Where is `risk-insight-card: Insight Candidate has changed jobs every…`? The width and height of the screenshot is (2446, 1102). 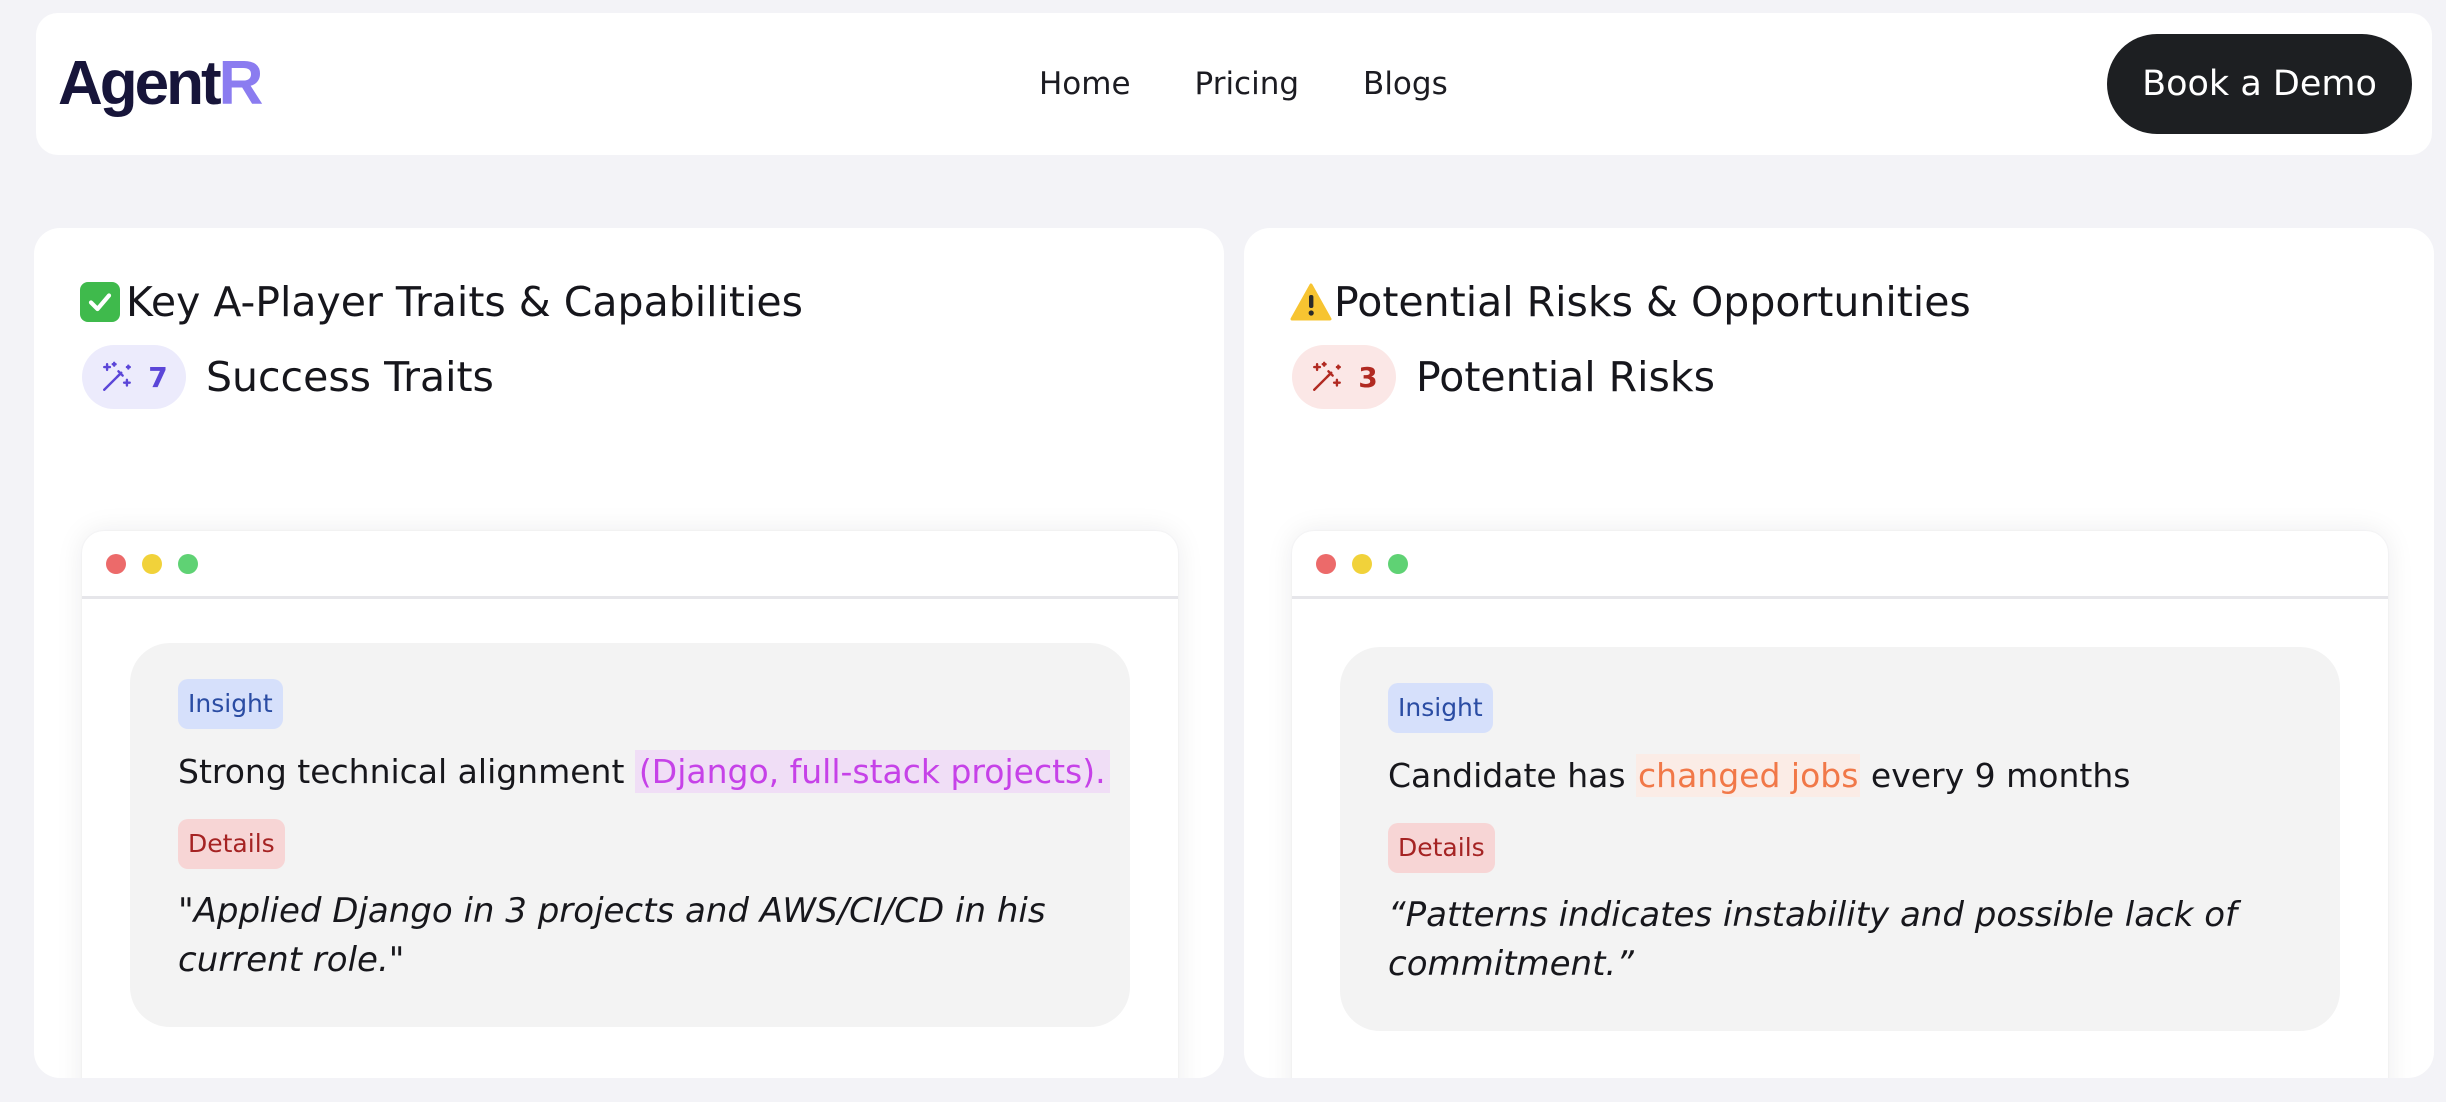
risk-insight-card: Insight Candidate has changed jobs every… is located at coordinates (1840, 839).